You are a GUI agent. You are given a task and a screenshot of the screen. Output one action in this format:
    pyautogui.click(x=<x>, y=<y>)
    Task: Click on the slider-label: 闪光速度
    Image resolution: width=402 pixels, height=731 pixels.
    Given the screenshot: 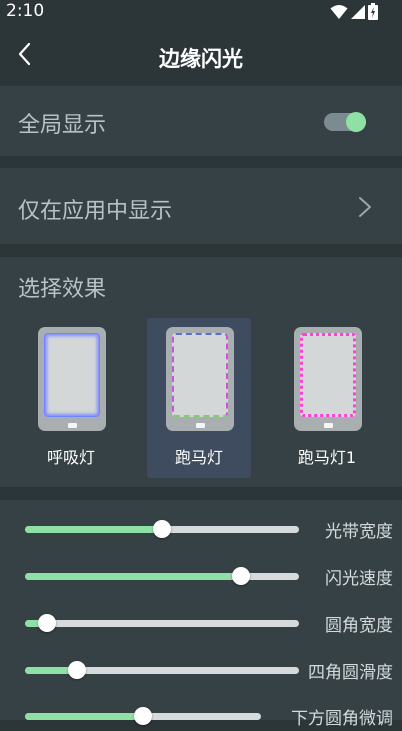 What is the action you would take?
    pyautogui.click(x=359, y=579)
    